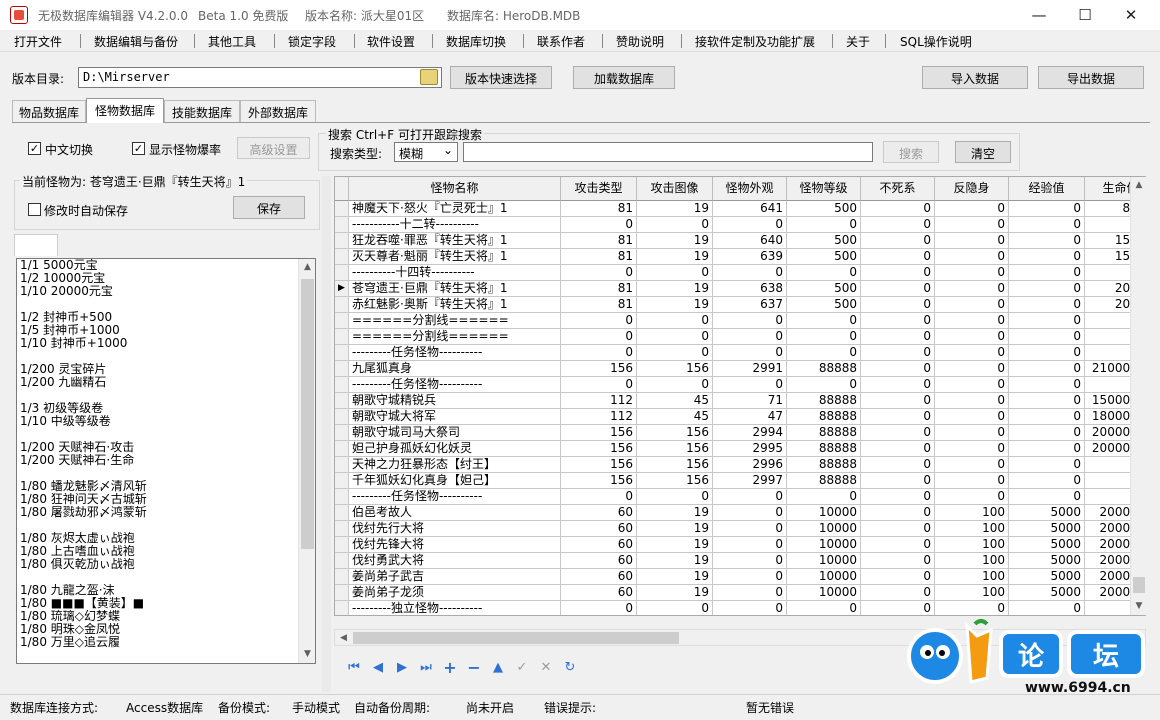 The width and height of the screenshot is (1160, 720). What do you see at coordinates (455, 561) in the screenshot?
I see `monster-name-cell: 伐纣勇武大将` at bounding box center [455, 561].